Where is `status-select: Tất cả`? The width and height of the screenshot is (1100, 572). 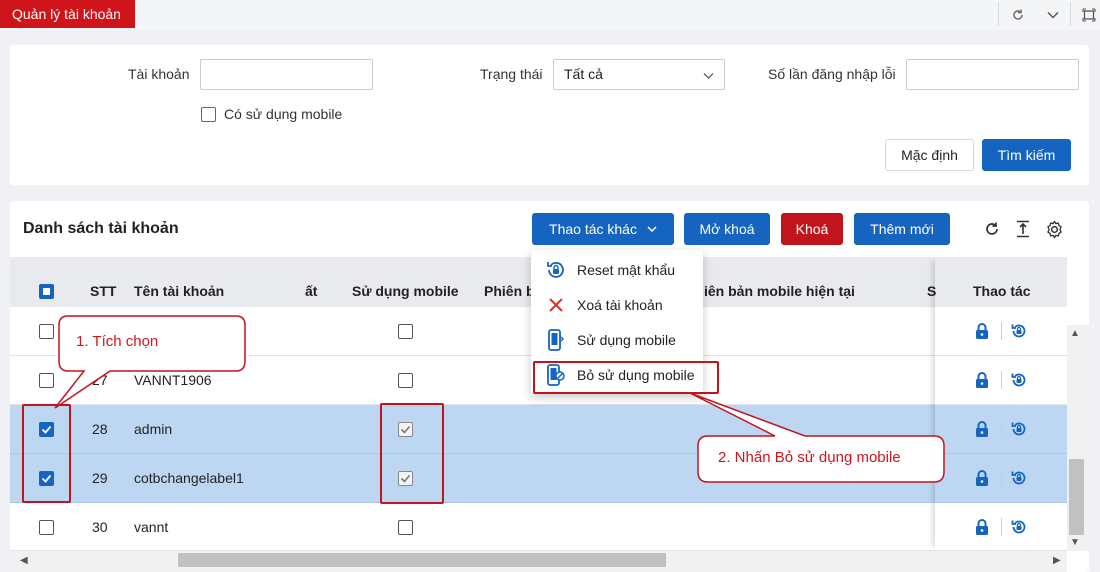
status-select: Tất cả is located at coordinates (639, 74).